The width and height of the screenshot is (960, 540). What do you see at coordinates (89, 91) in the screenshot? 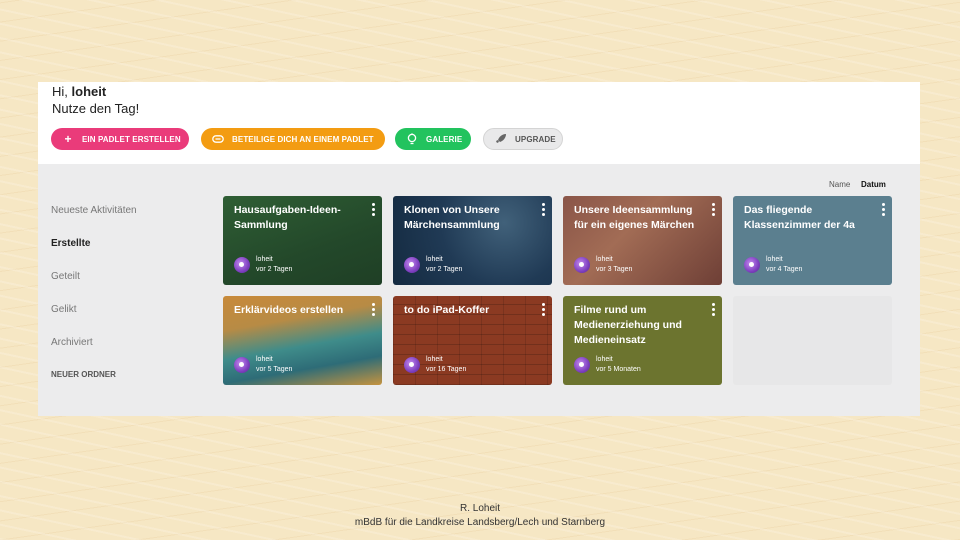
I see `user-name: loheit` at bounding box center [89, 91].